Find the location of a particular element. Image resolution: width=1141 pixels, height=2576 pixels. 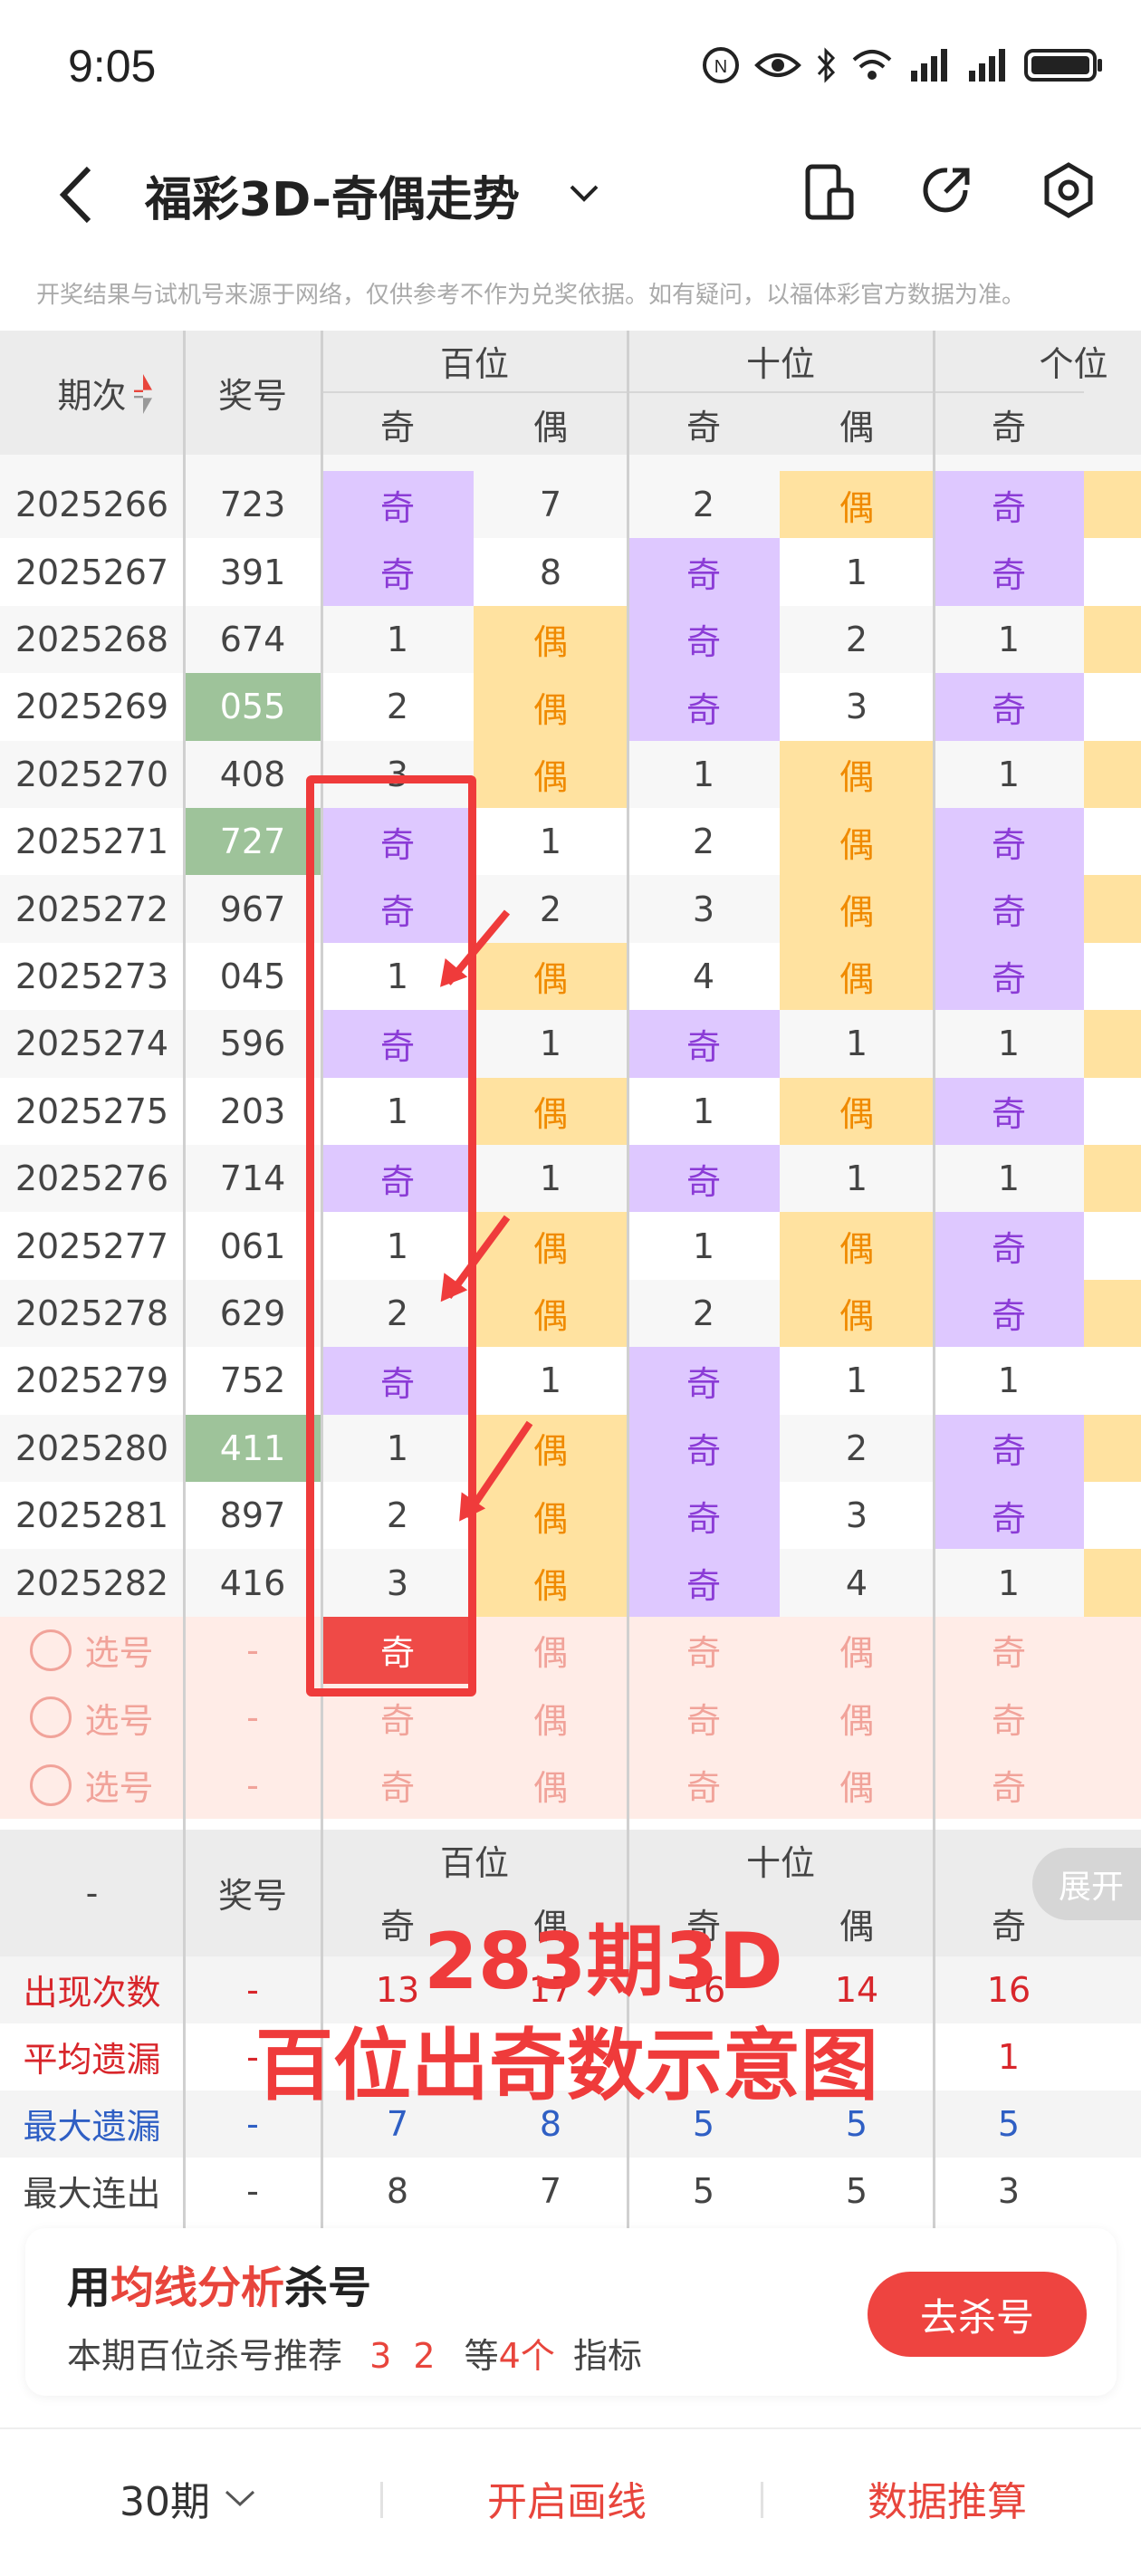

device-icon is located at coordinates (829, 193).